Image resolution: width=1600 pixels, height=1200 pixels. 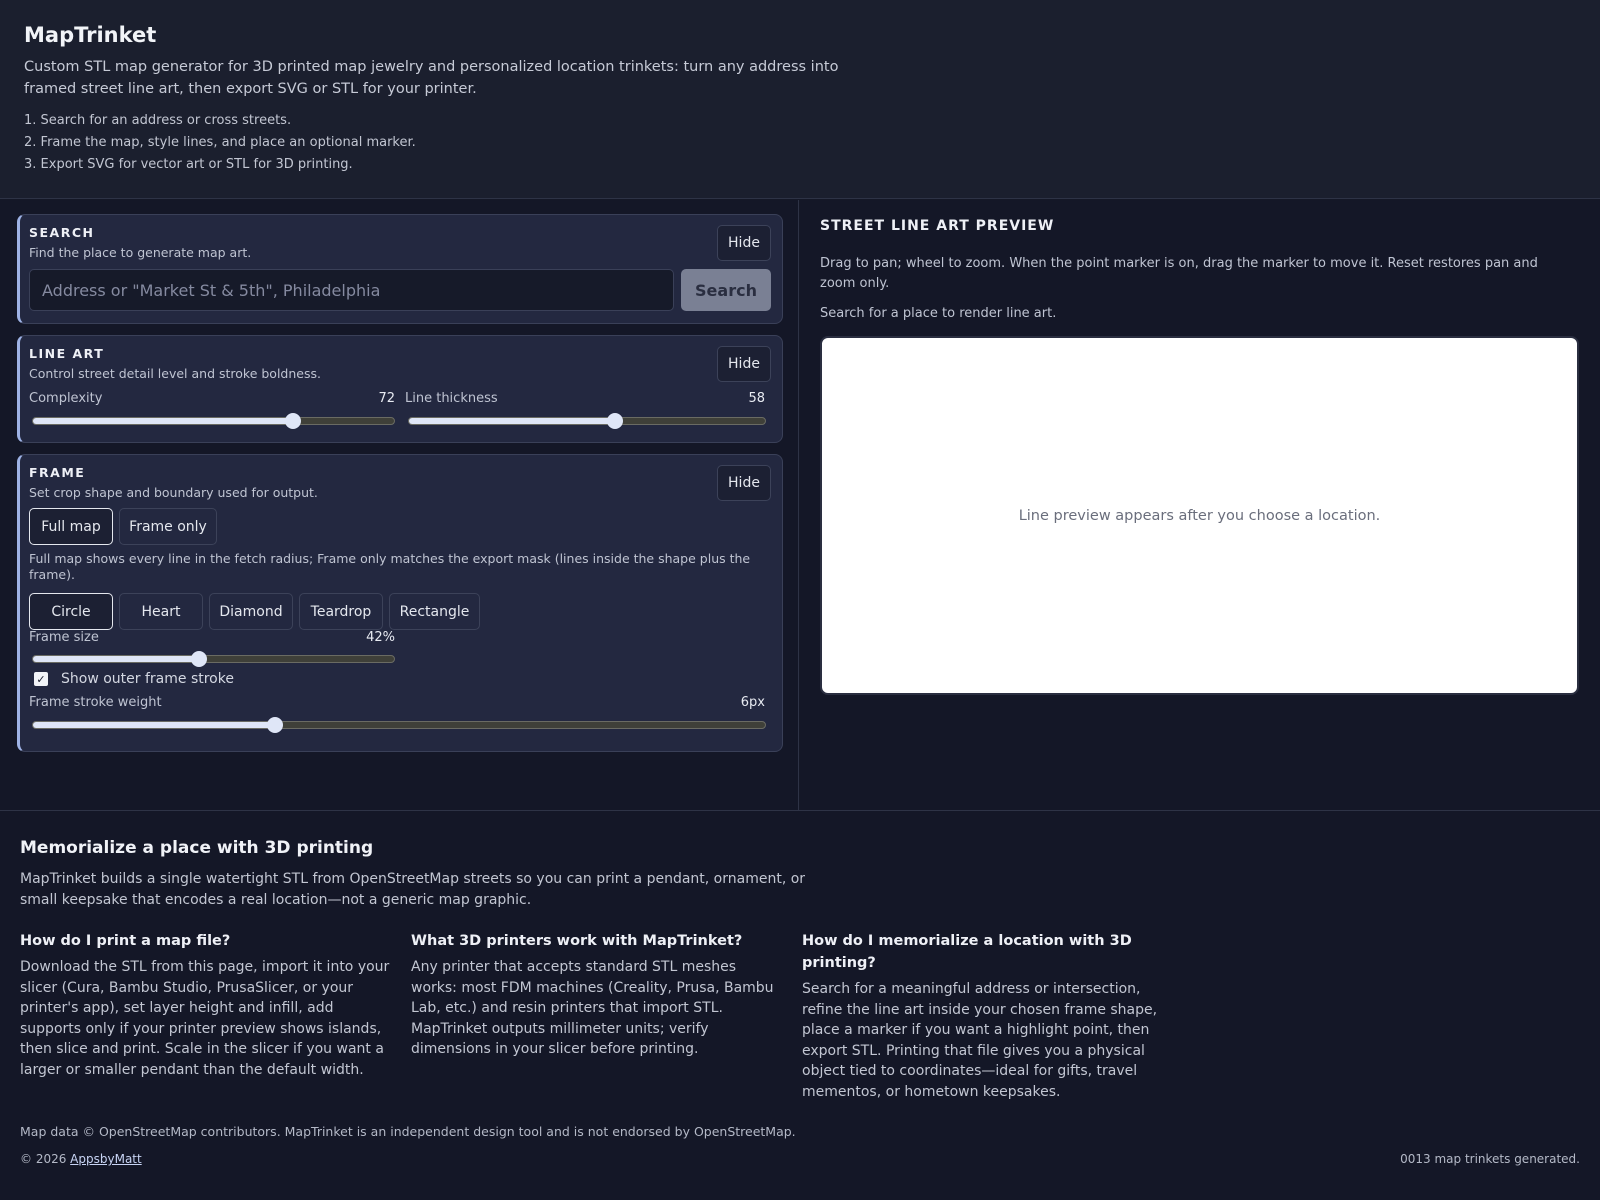 I want to click on outer-stroke-checkbox: ✓, so click(x=41, y=679).